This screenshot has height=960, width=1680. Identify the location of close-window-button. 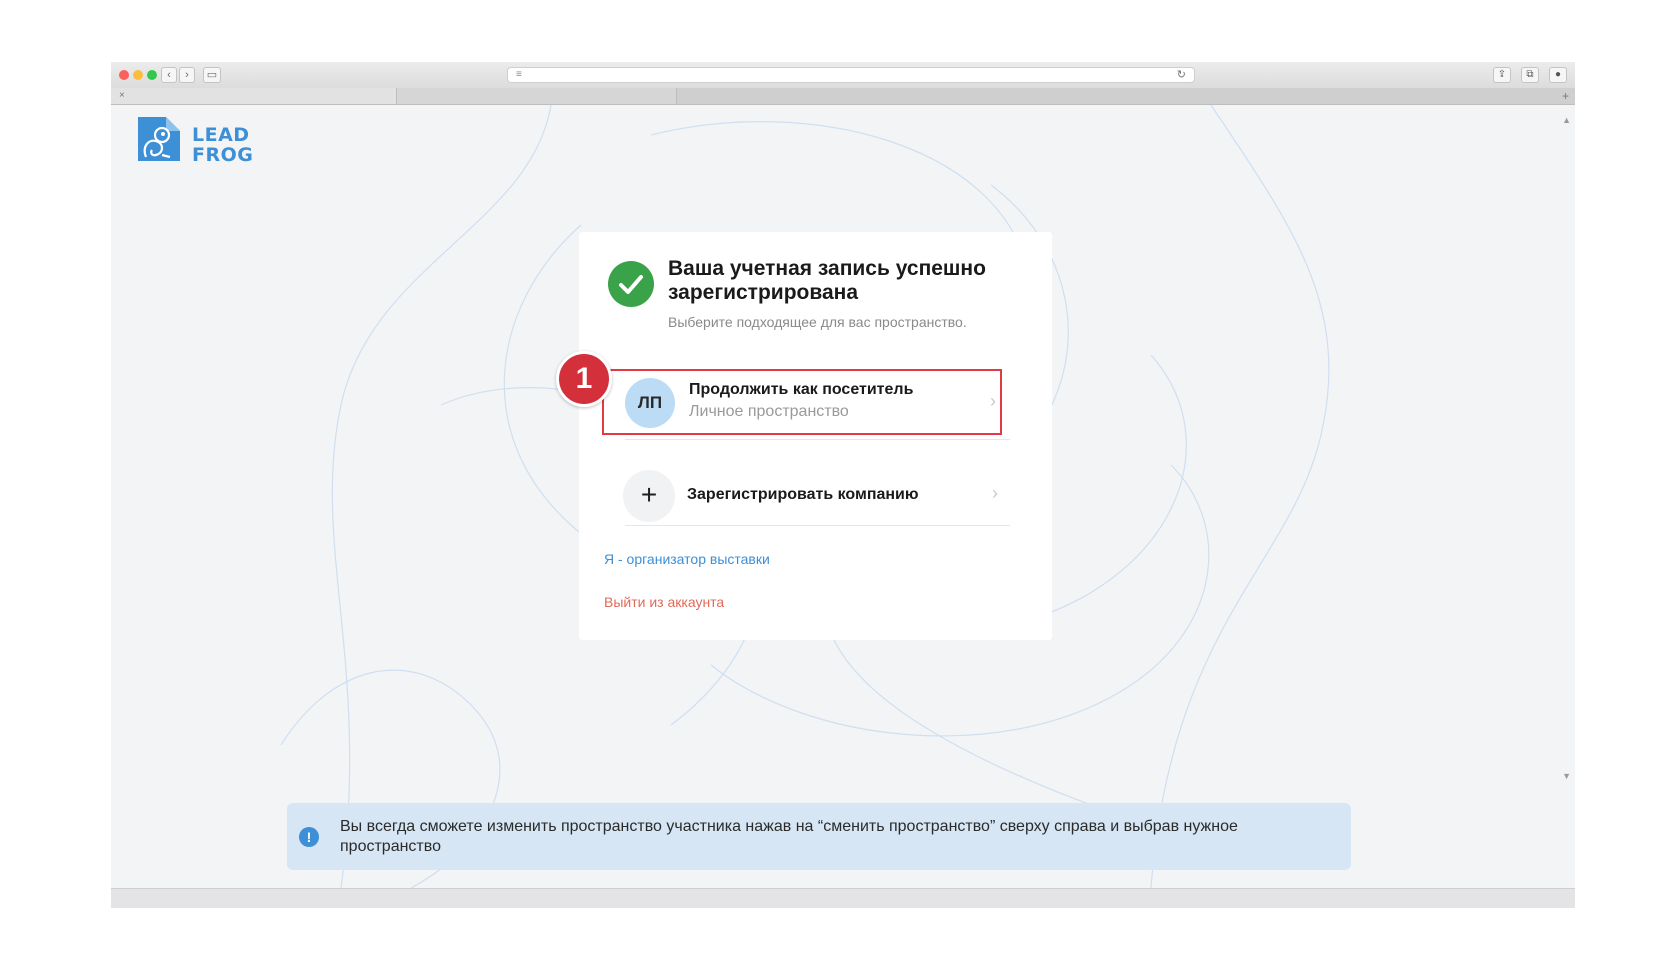
(124, 75).